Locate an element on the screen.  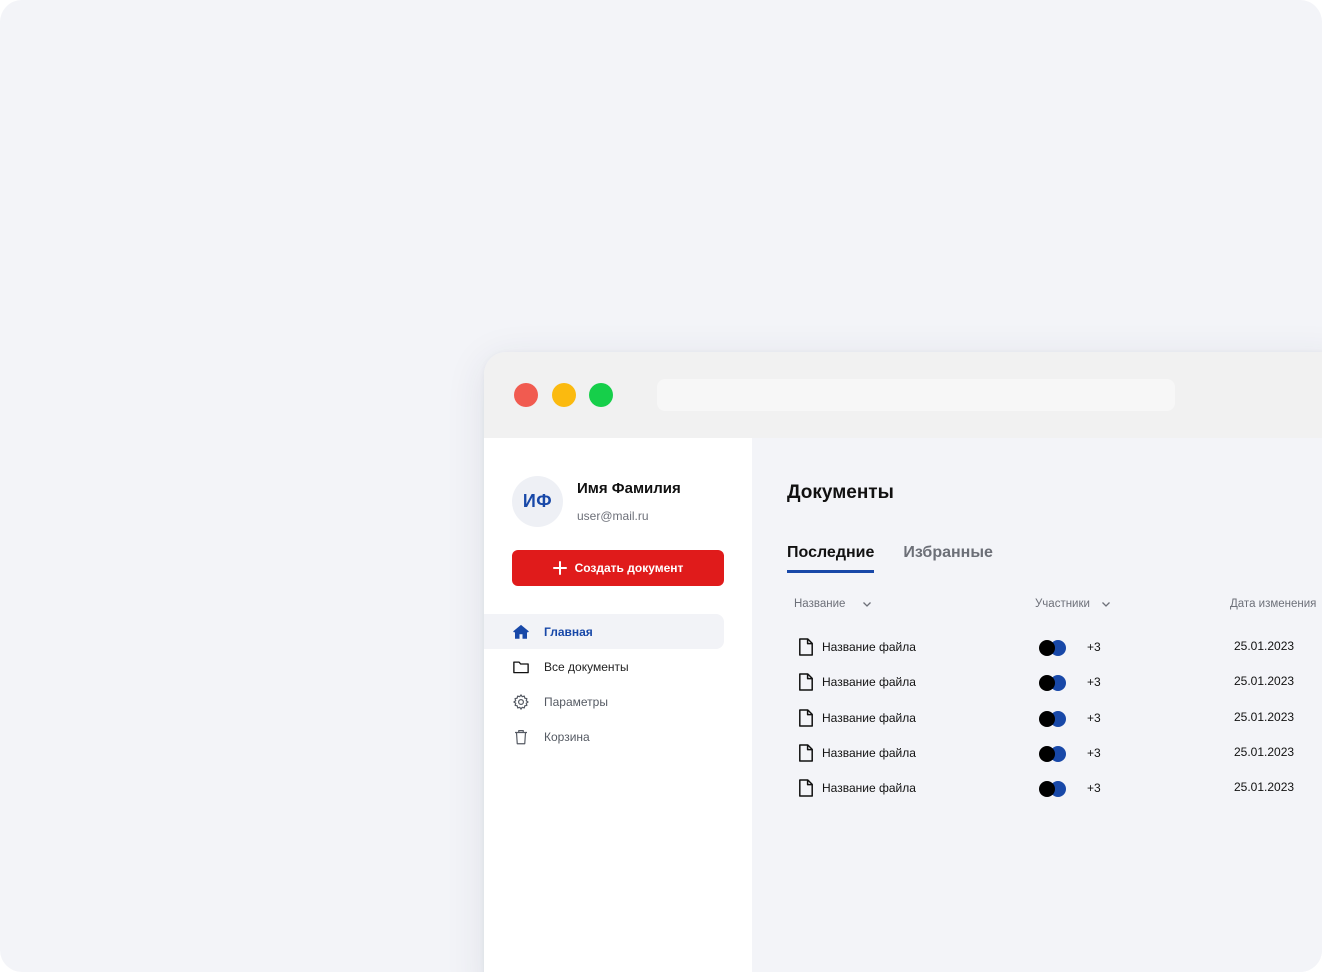
tabs: Последние Избранные is located at coordinates (890, 558).